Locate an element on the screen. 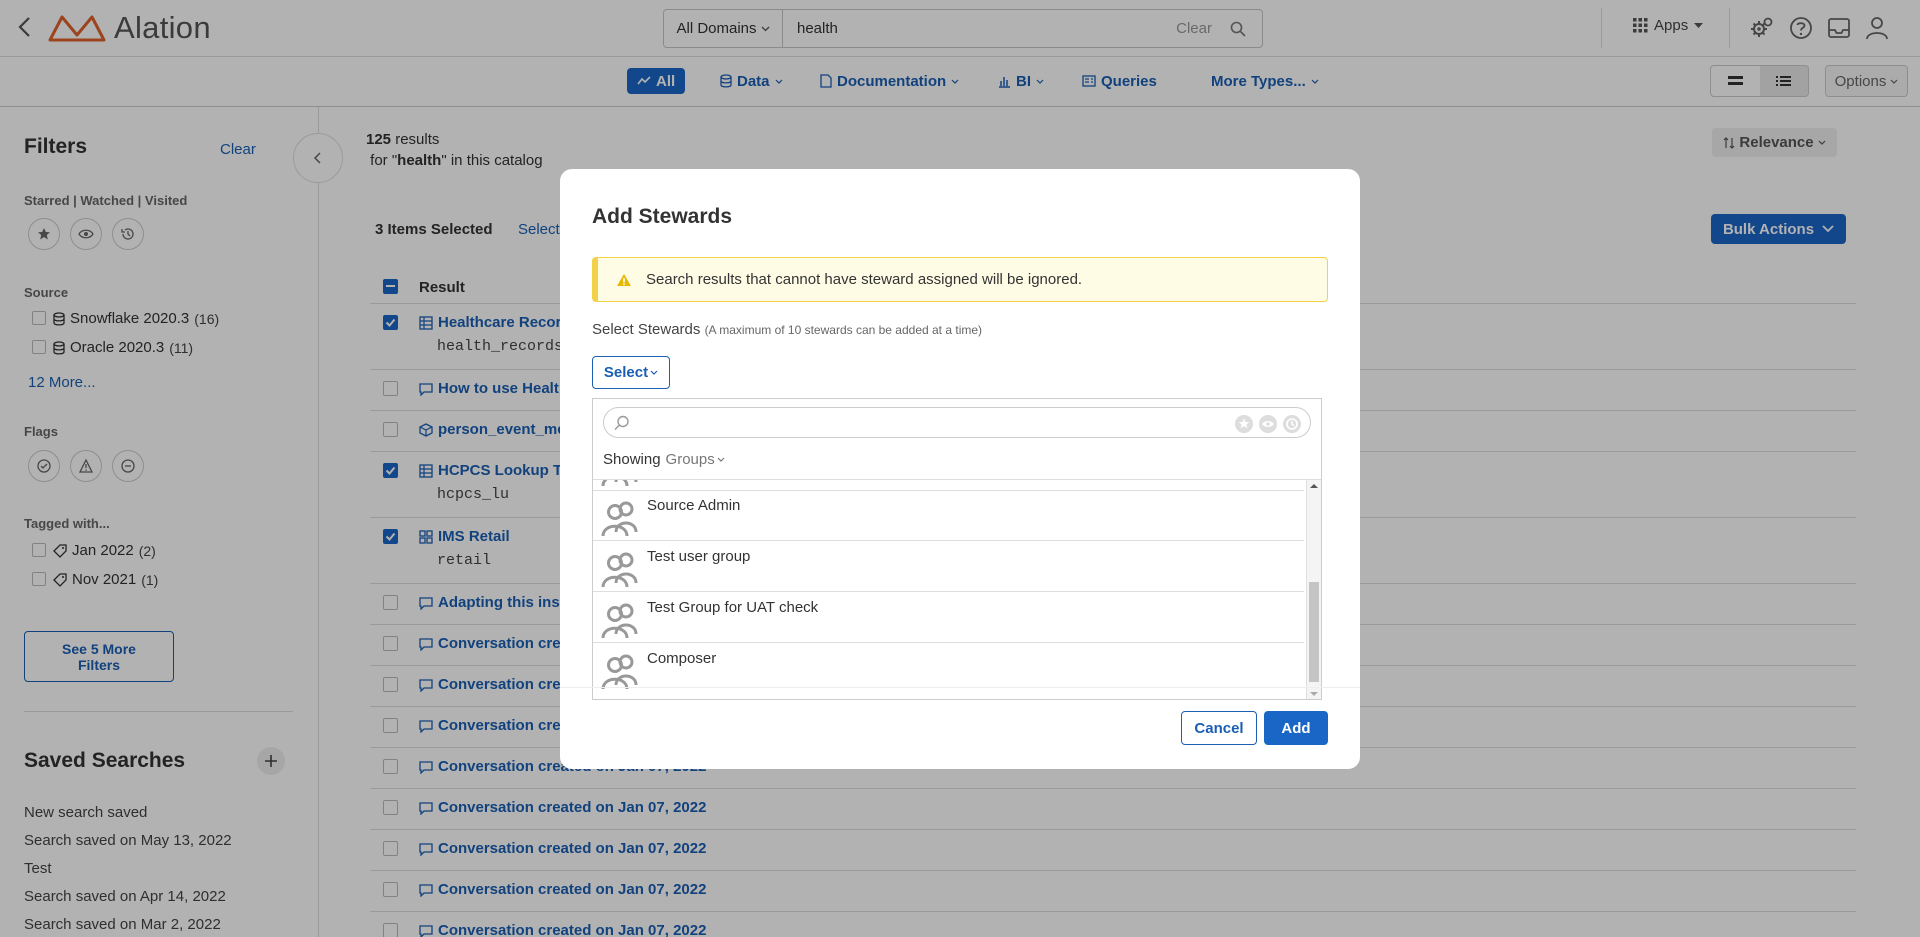 This screenshot has height=937, width=1920. modal-title: Add Stewards is located at coordinates (662, 216).